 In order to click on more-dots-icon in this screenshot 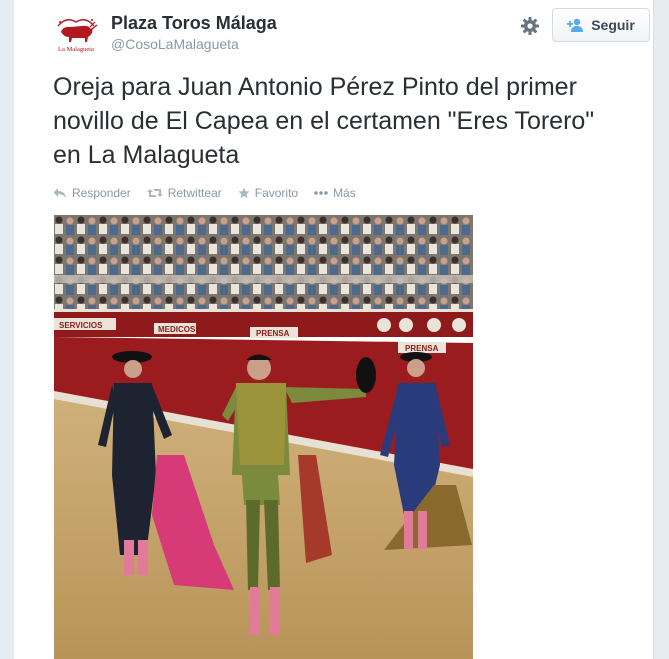, I will do `click(321, 193)`.